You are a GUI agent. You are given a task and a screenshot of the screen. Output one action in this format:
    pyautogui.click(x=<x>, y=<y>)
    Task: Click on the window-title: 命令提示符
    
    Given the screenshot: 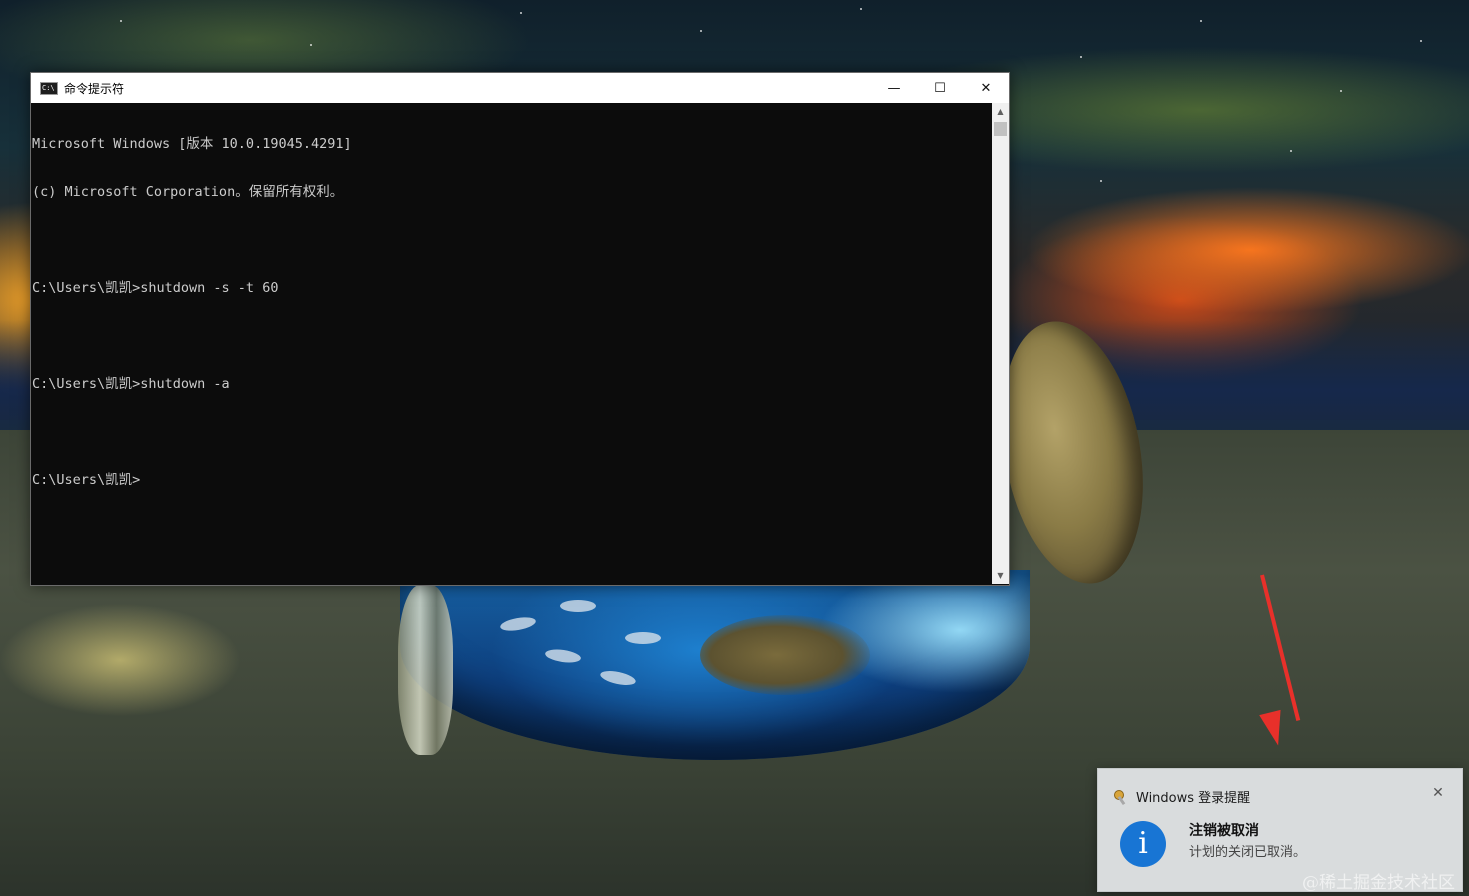 What is the action you would take?
    pyautogui.click(x=94, y=88)
    